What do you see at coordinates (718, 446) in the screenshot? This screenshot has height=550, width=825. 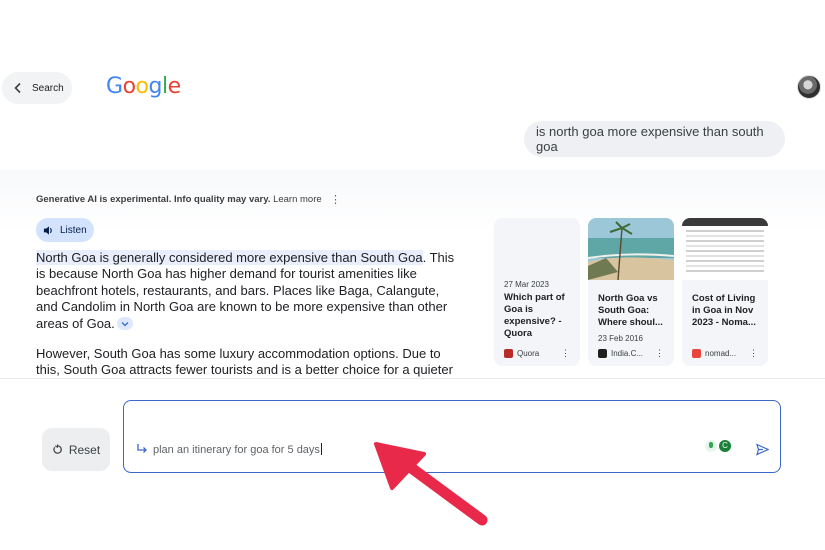 I see `extension-icons: C` at bounding box center [718, 446].